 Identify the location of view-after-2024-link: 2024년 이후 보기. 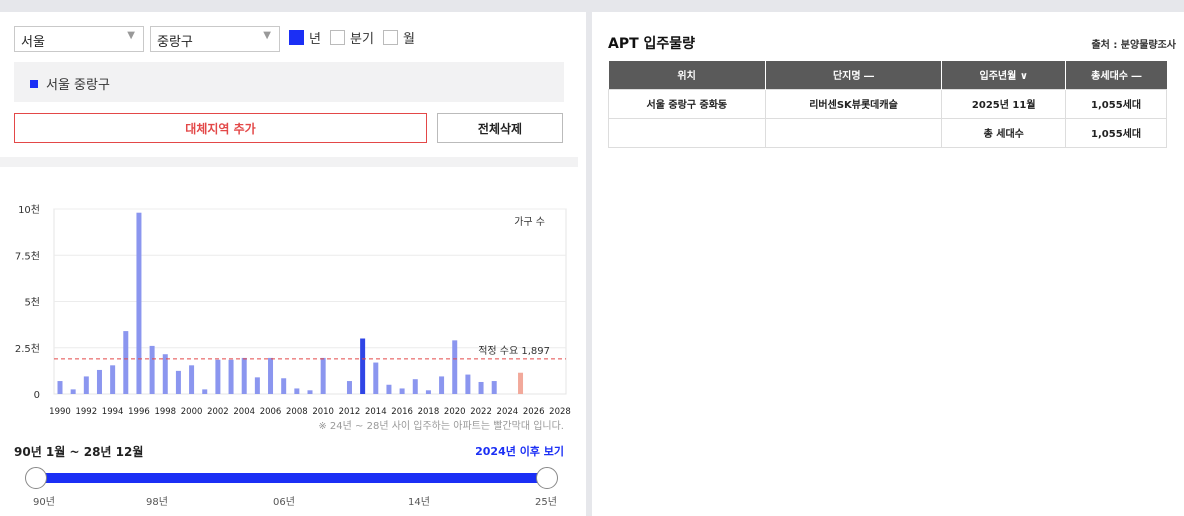
(519, 451).